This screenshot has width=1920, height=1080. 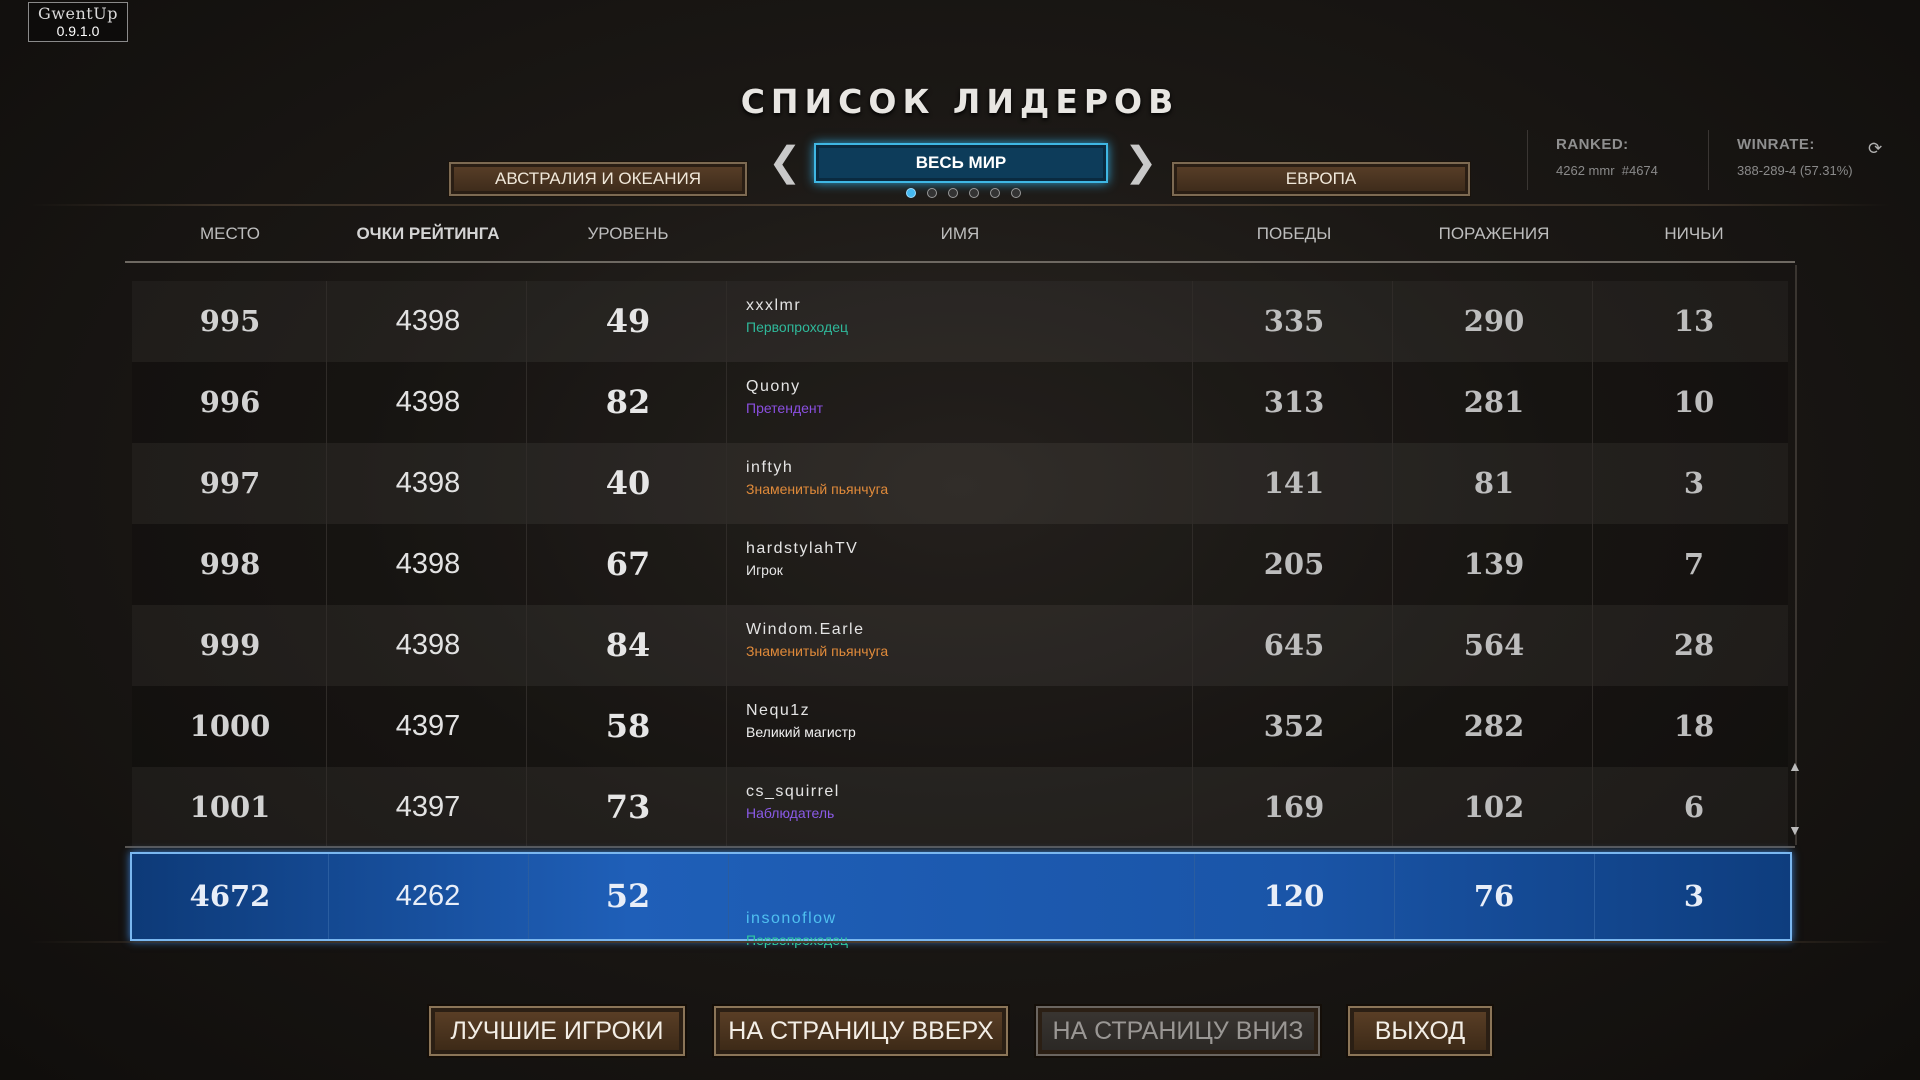 I want to click on player-name: cs_squirrel, so click(x=793, y=791).